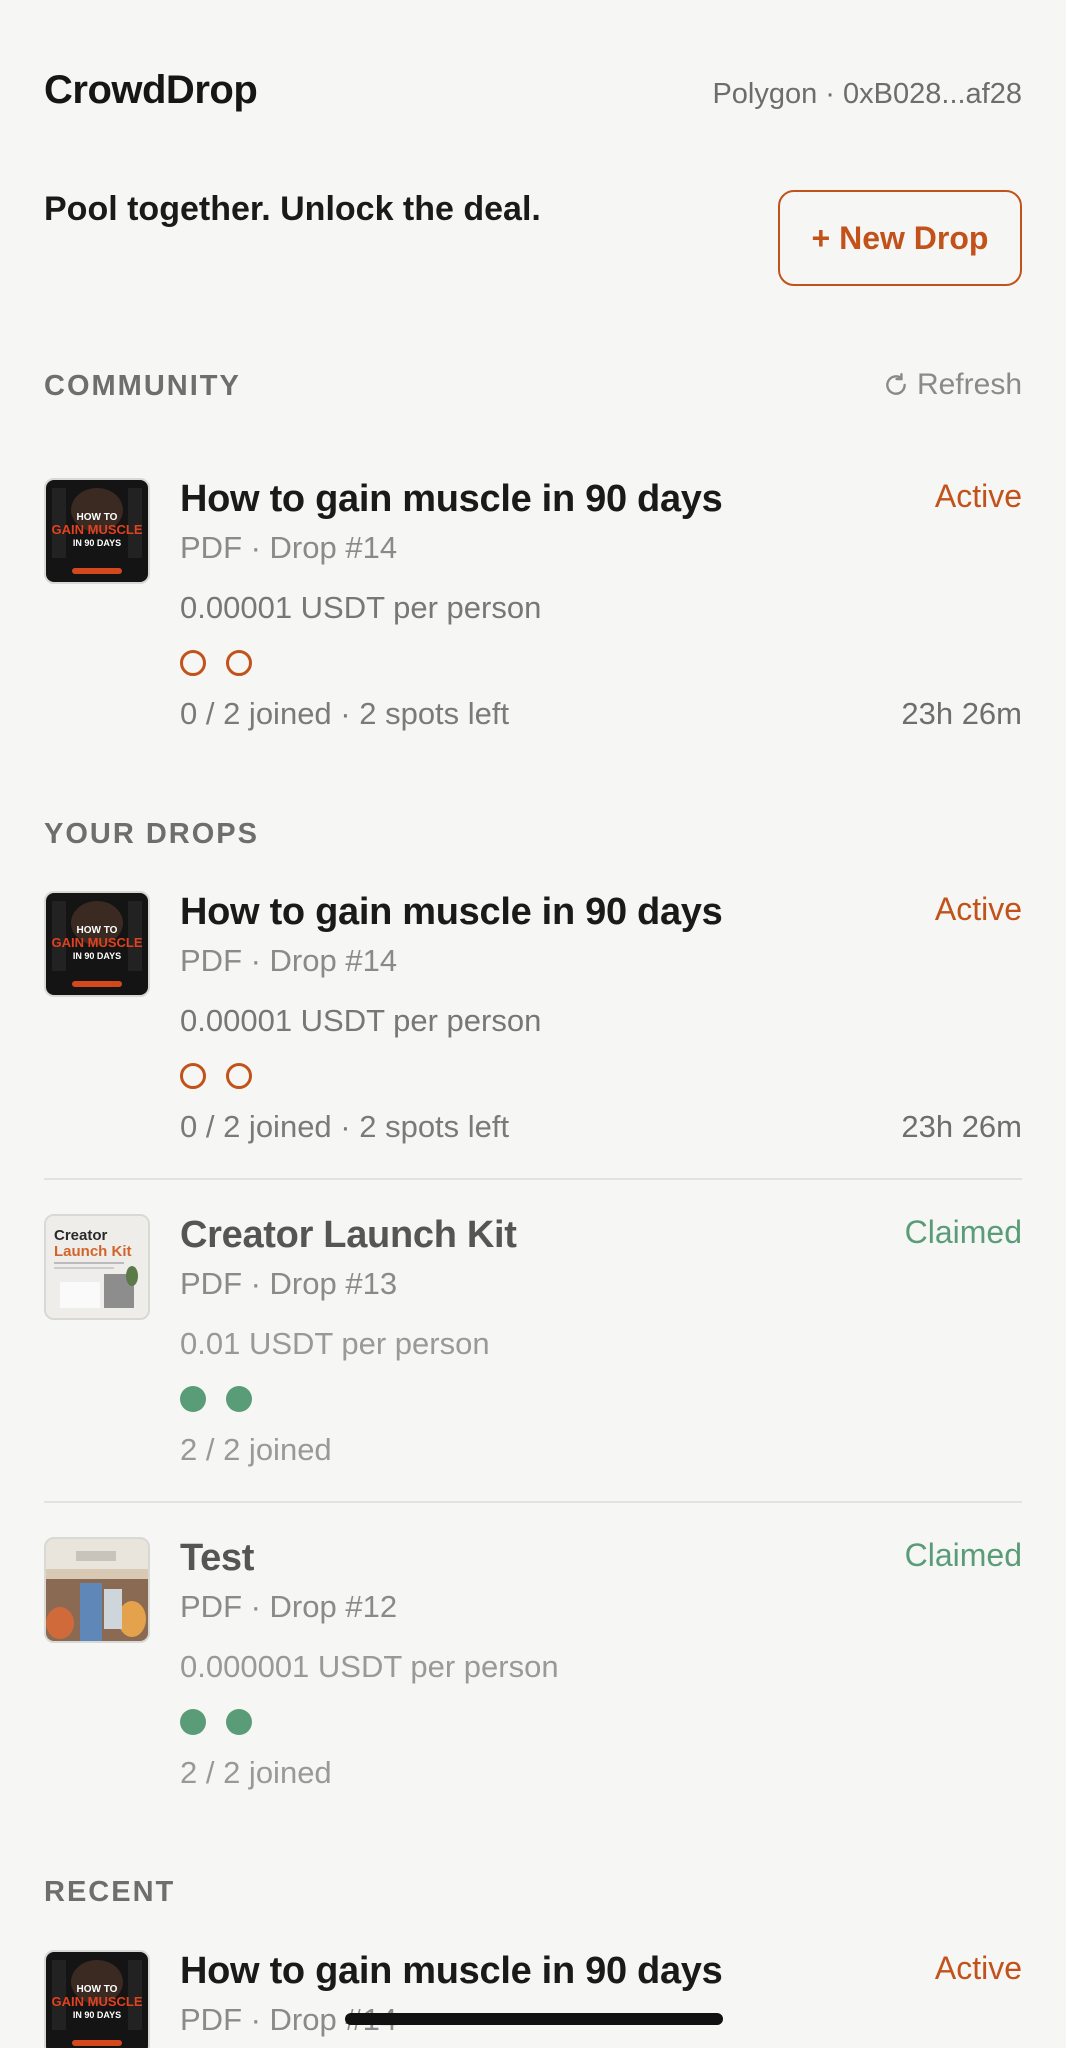 This screenshot has height=2048, width=1066. What do you see at coordinates (348, 1235) in the screenshot?
I see `drop-title: Creator Launch Kit` at bounding box center [348, 1235].